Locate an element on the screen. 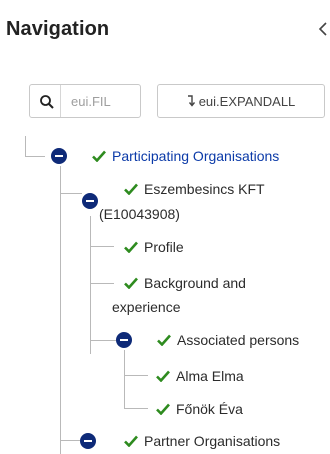 The height and width of the screenshot is (454, 330). tree-node-fonok-eva: Főnök Éva is located at coordinates (199, 409).